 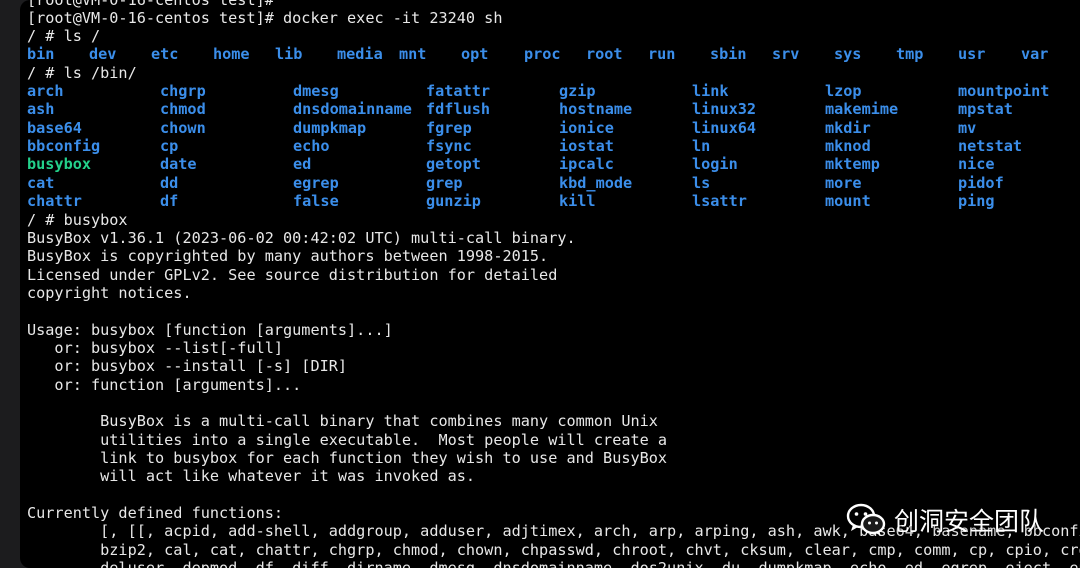 I want to click on bin-entry: hostname, so click(x=596, y=109).